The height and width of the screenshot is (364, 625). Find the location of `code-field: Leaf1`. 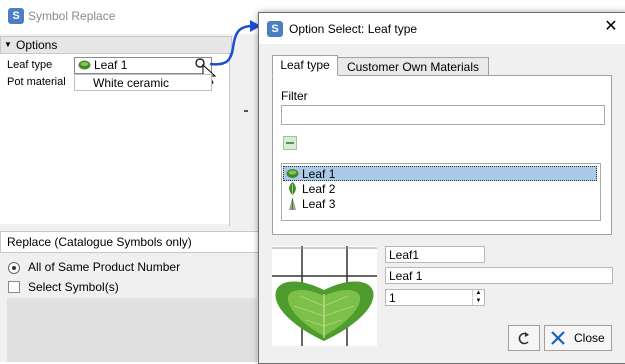

code-field: Leaf1 is located at coordinates (435, 254).